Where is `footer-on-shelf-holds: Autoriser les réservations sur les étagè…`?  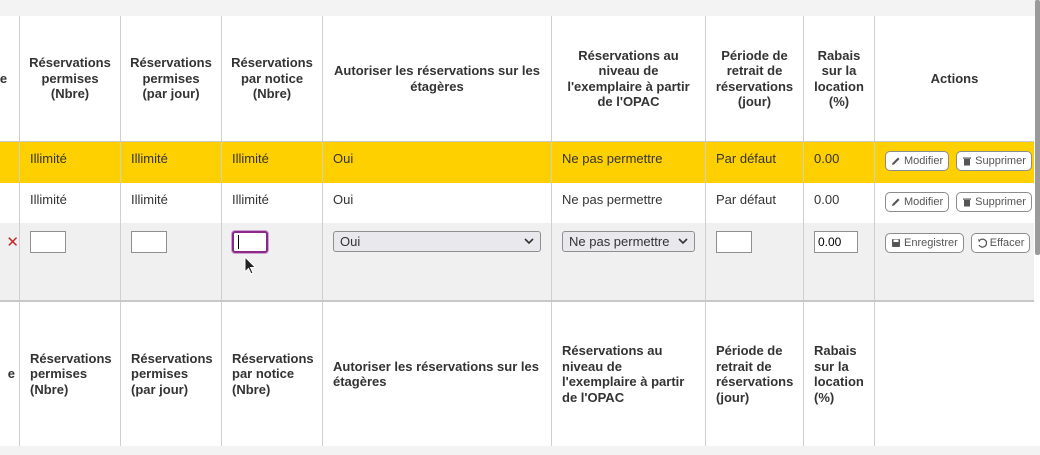
footer-on-shelf-holds: Autoriser les réservations sur les étagè… is located at coordinates (437, 374).